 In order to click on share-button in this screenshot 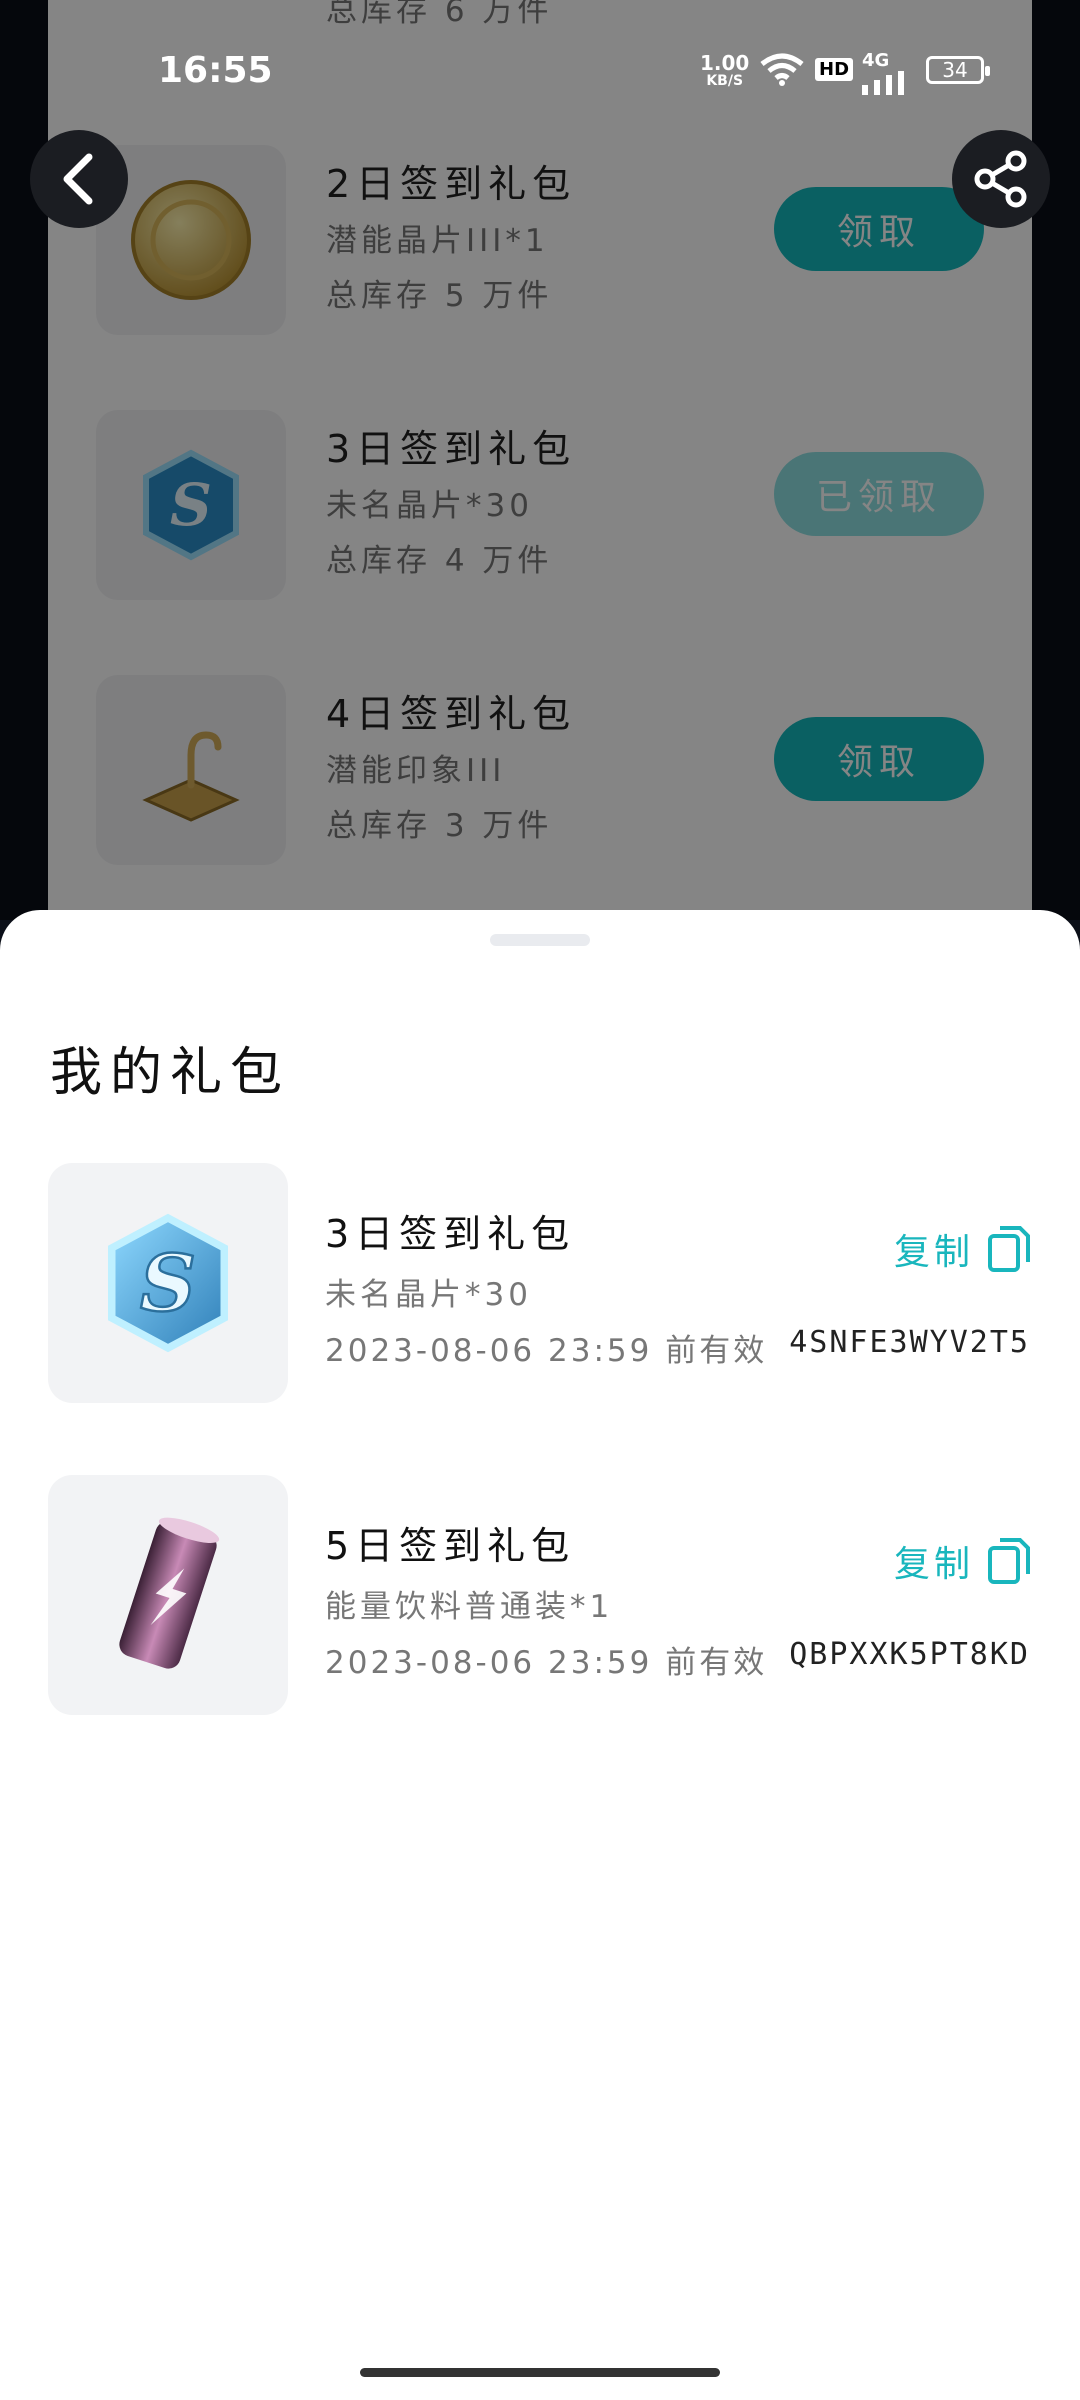, I will do `click(1001, 179)`.